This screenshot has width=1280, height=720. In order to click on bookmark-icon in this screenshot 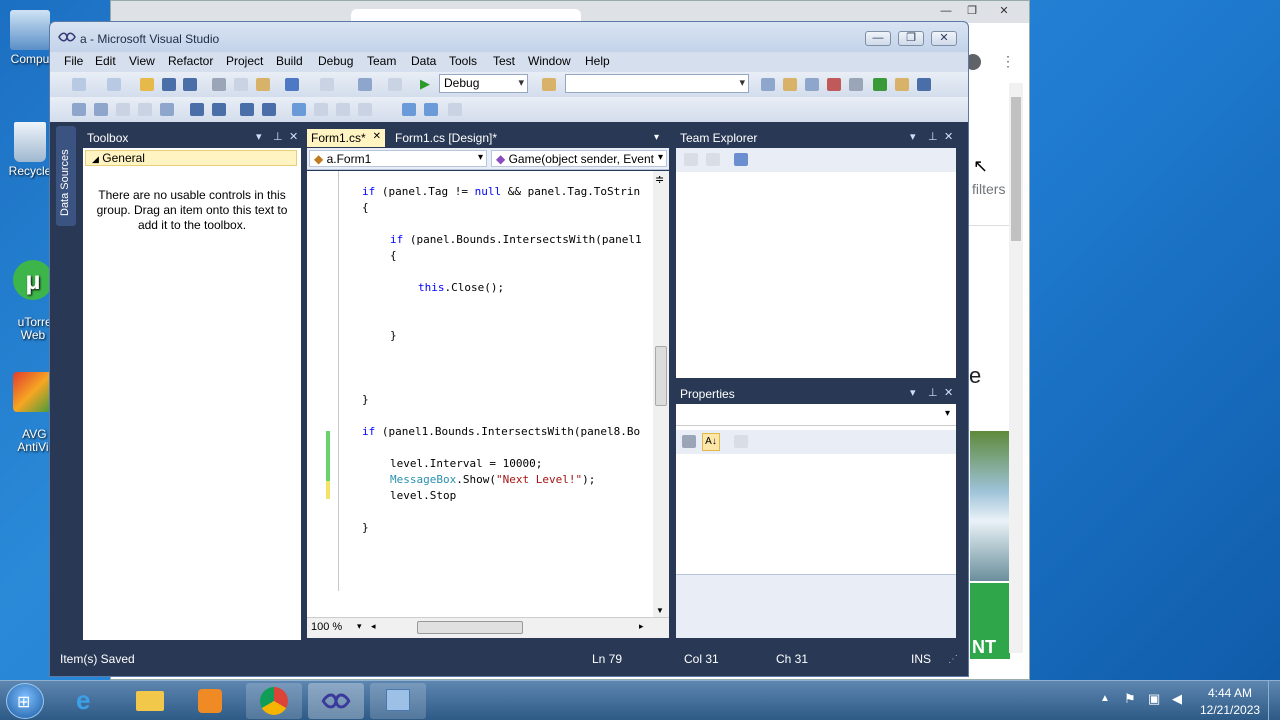, I will do `click(299, 109)`.